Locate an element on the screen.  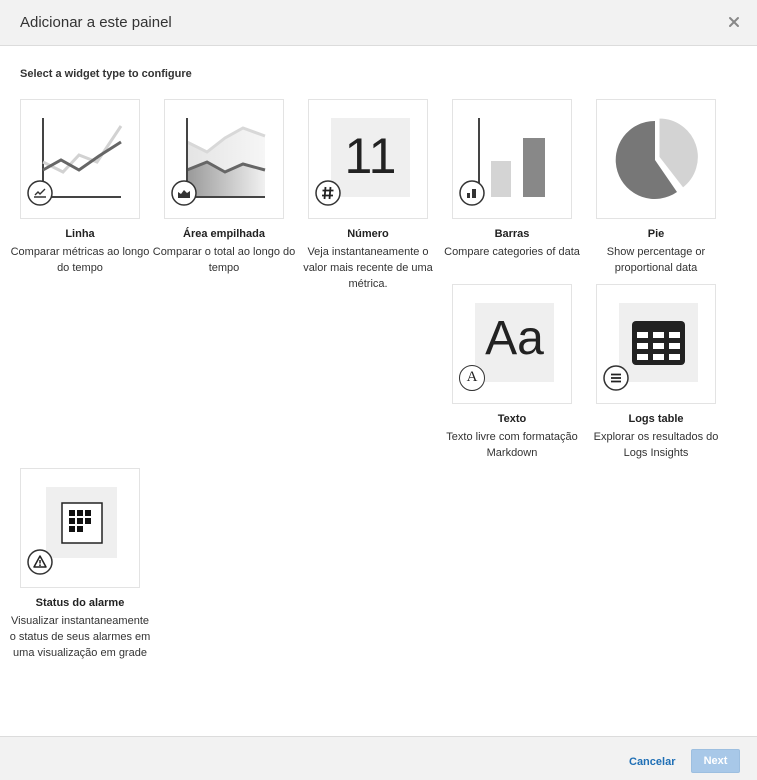
modal-footer: Cancelar Next is located at coordinates (378, 758).